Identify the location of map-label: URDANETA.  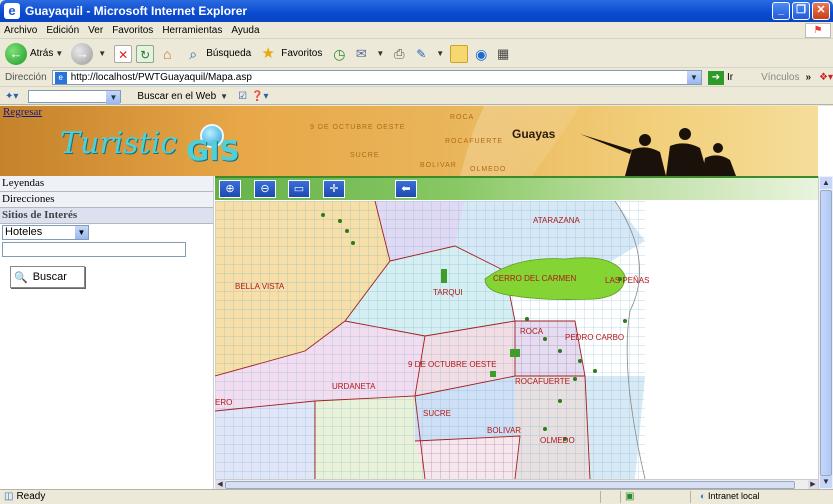
(354, 386).